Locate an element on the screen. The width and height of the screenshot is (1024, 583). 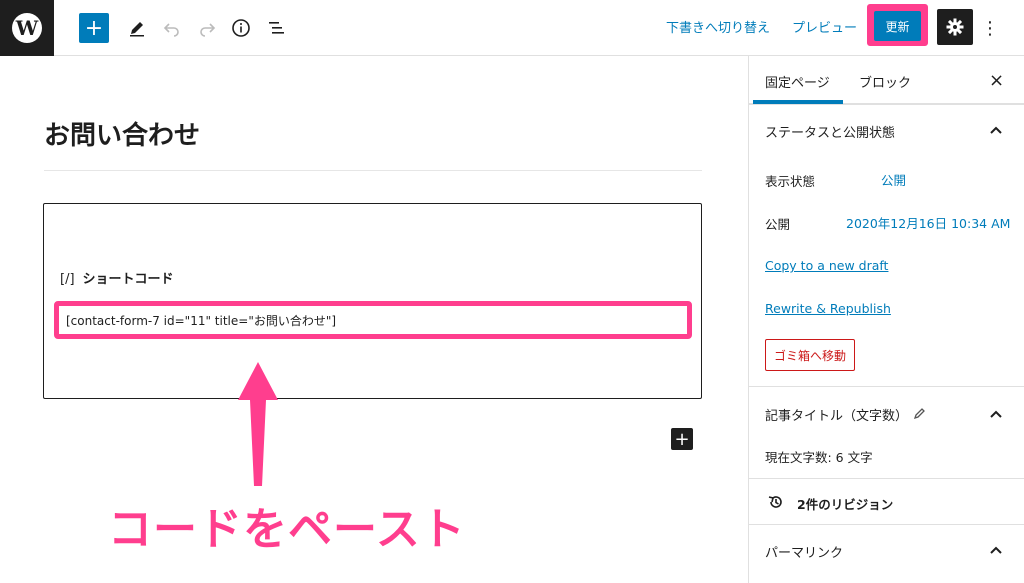
shortcode-icon: [/] is located at coordinates (67, 279).